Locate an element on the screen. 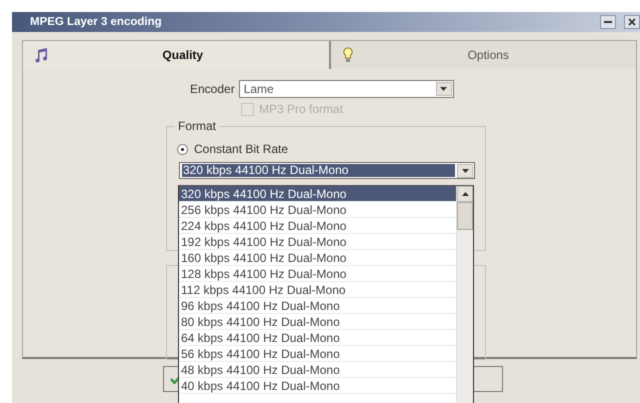  list-item: 256 kbps 44100 Hz Dual-Mono is located at coordinates (317, 210).